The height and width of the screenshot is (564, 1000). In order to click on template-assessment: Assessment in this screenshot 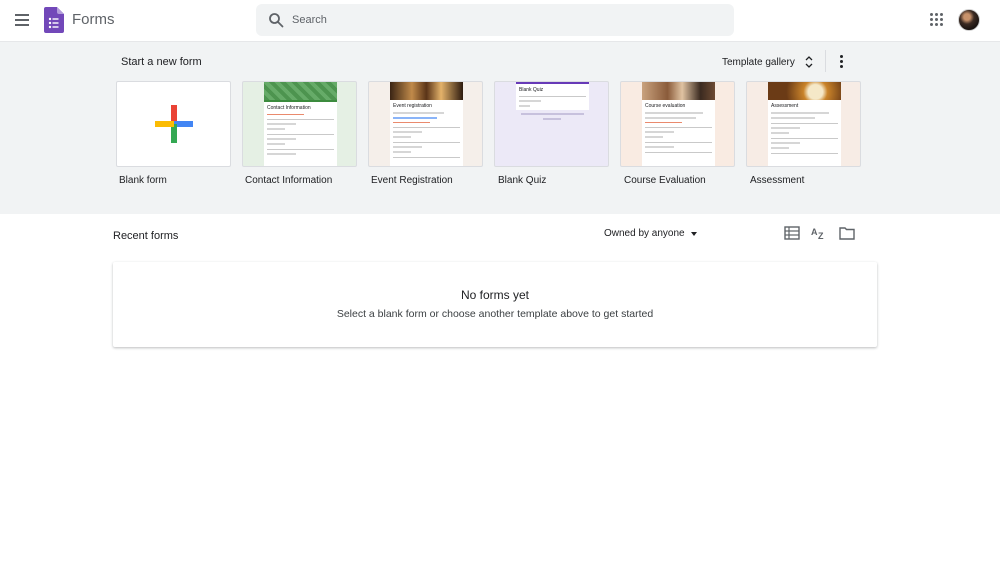, I will do `click(803, 124)`.